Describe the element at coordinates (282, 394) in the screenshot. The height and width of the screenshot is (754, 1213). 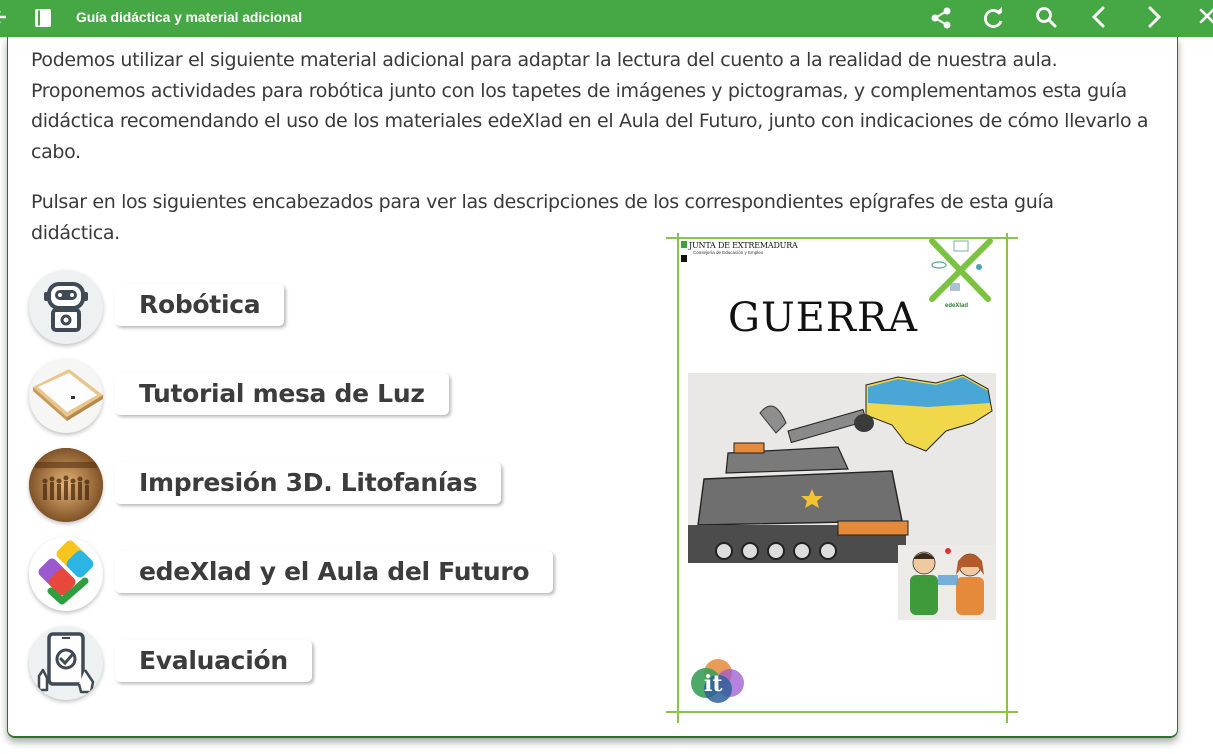
I see `item-label: Tutorial mesa de Luz` at that location.